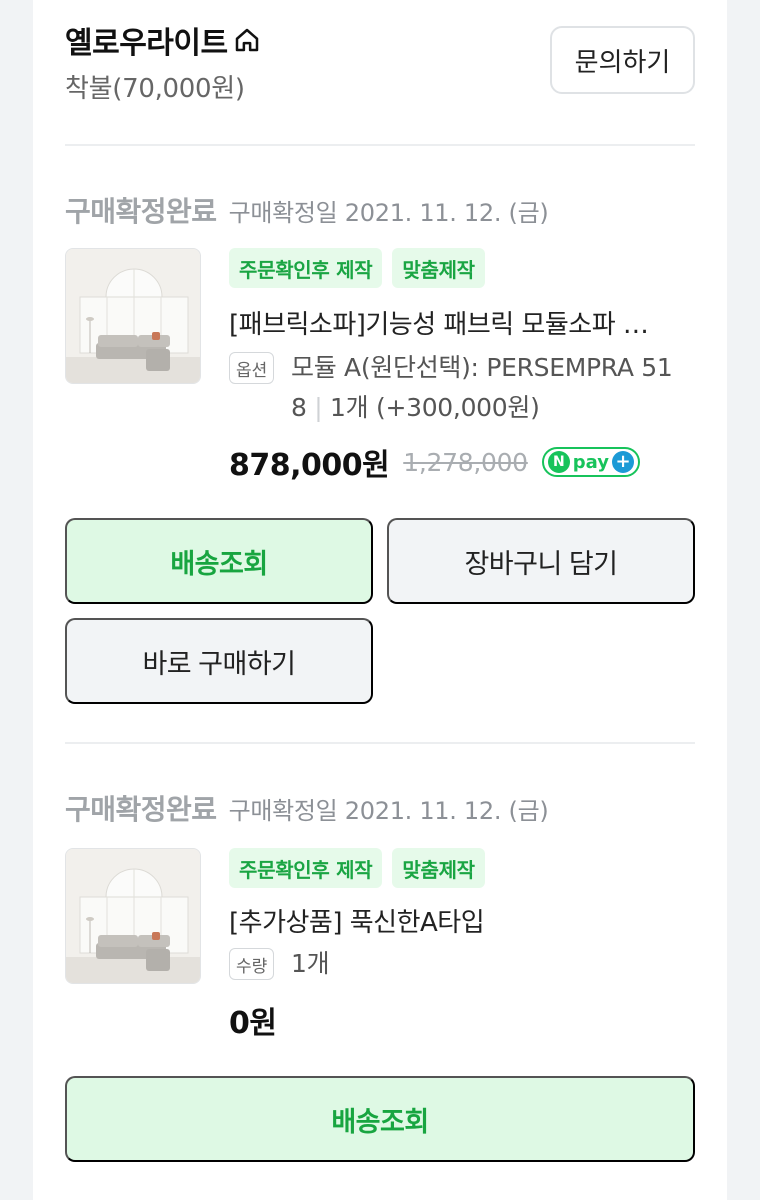  Describe the element at coordinates (310, 963) in the screenshot. I see `quantity-text: 1개` at that location.